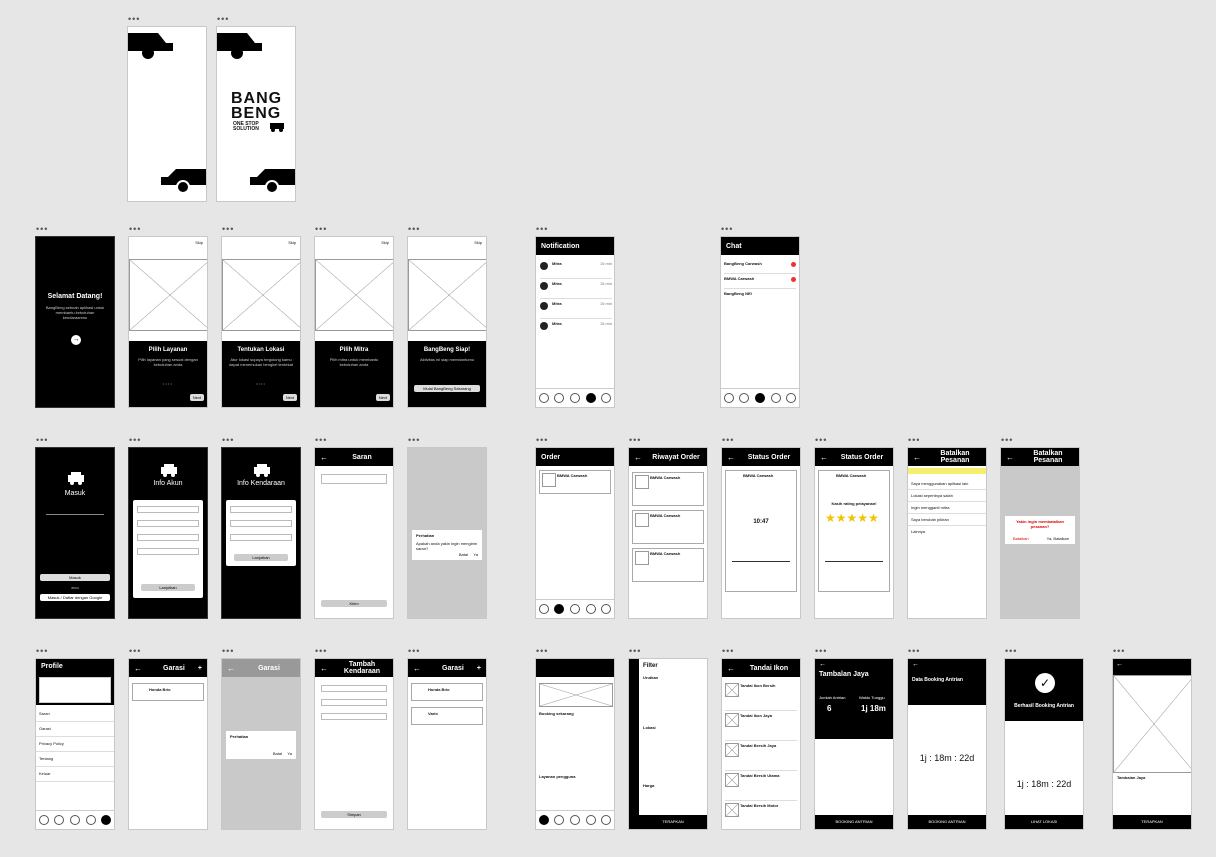  What do you see at coordinates (76, 340) in the screenshot?
I see `next-arrow-button: →` at bounding box center [76, 340].